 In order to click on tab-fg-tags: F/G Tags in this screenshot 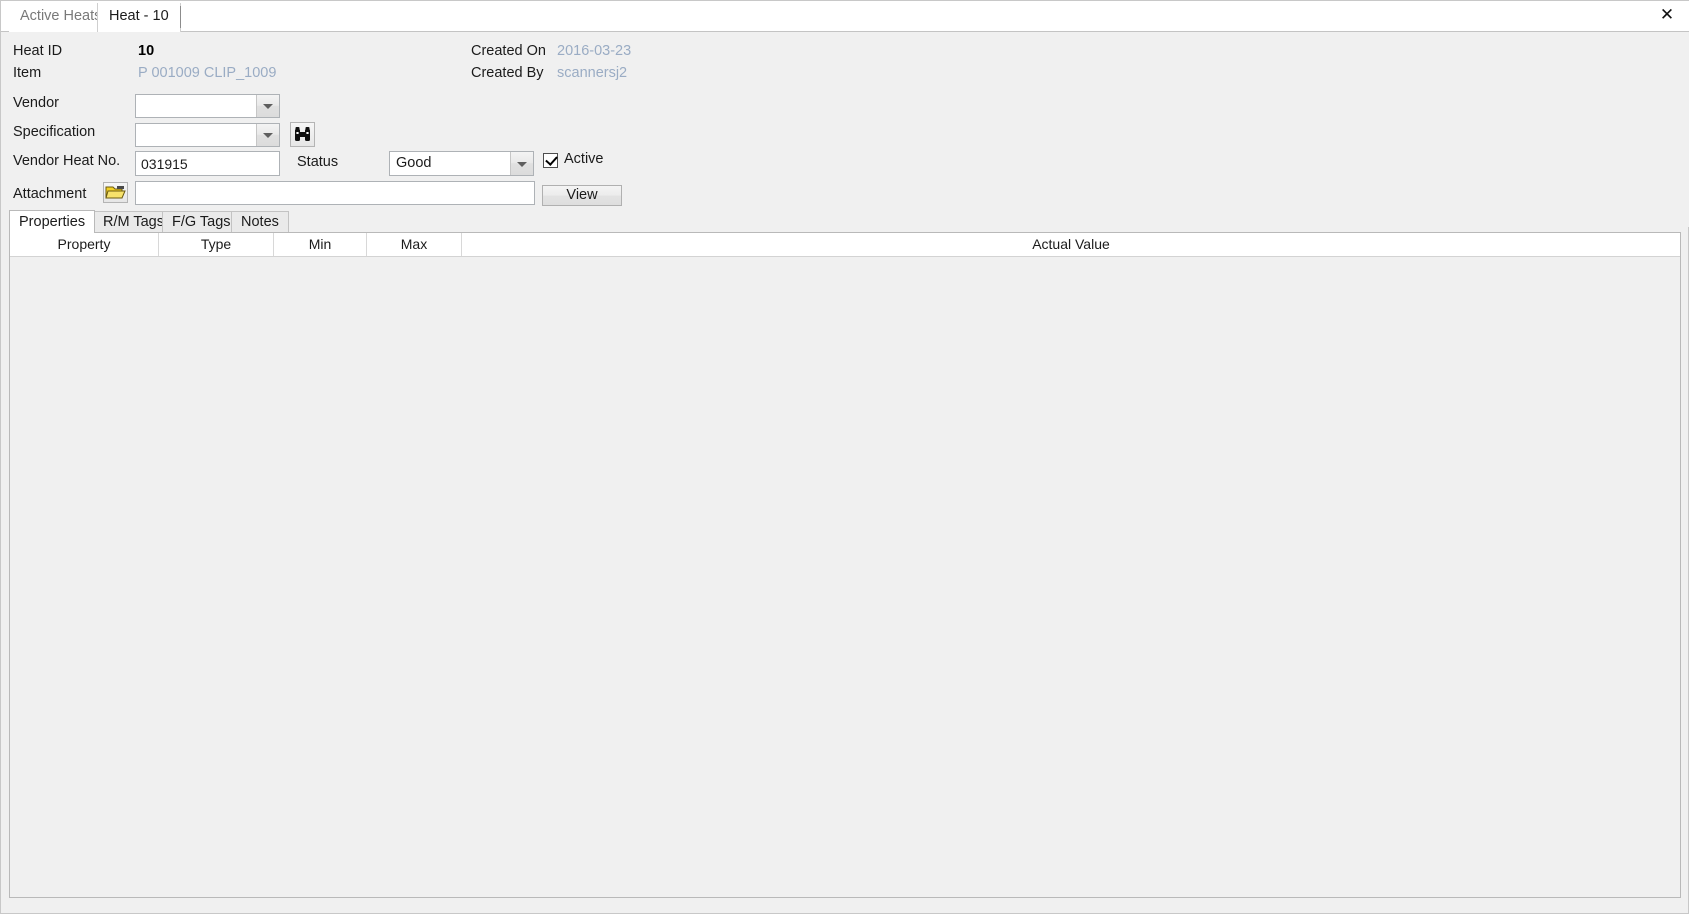, I will do `click(201, 221)`.